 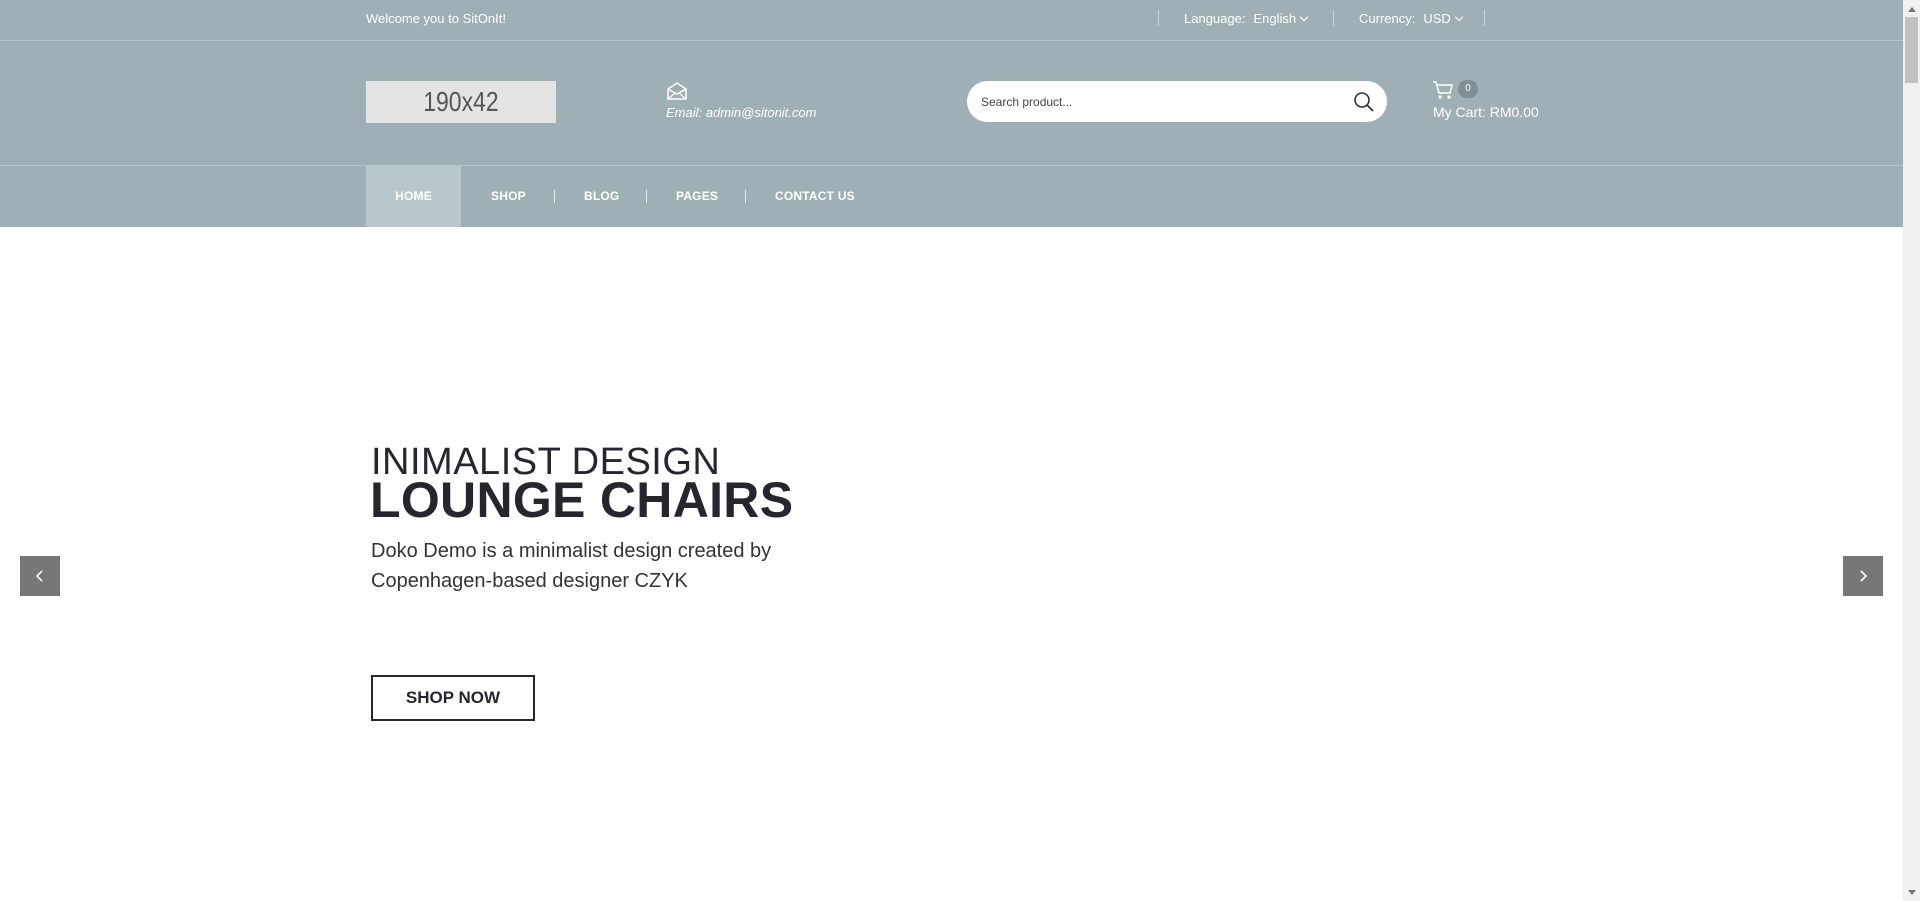 I want to click on contact-email: Email: admin@sitonit.com, so click(x=741, y=112).